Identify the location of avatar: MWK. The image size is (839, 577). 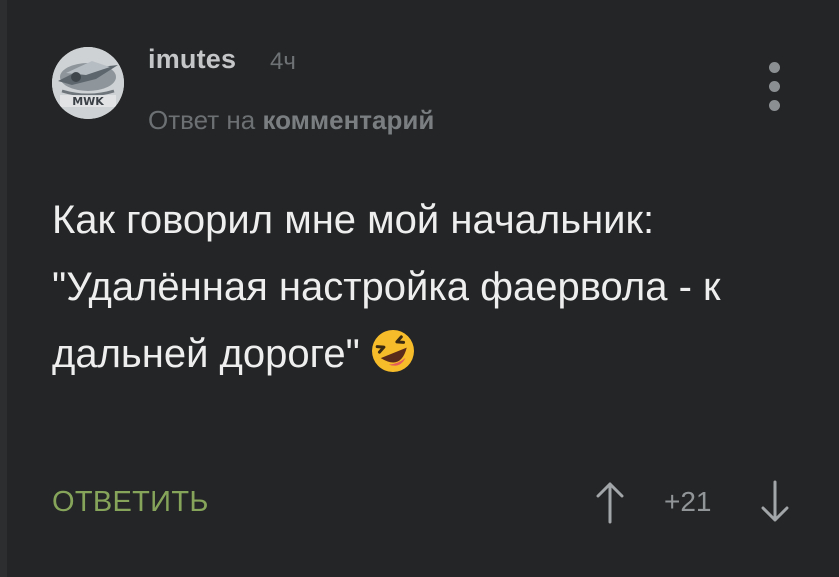
(88, 83).